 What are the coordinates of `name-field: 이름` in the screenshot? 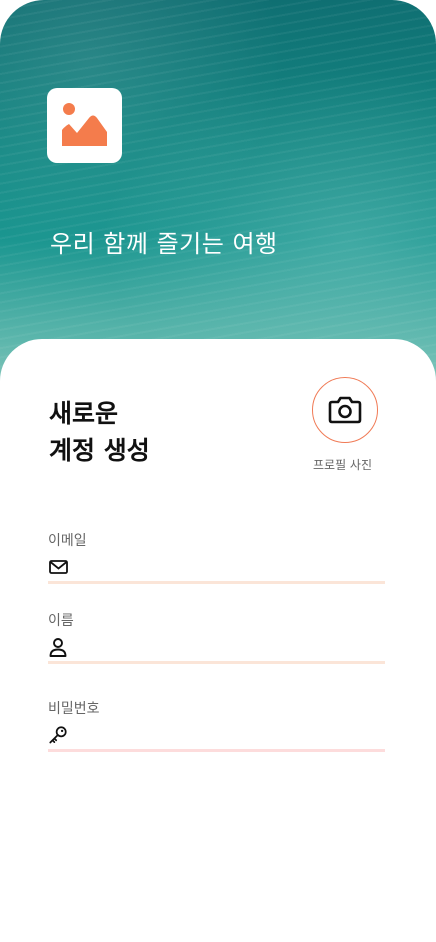 It's located at (216, 637).